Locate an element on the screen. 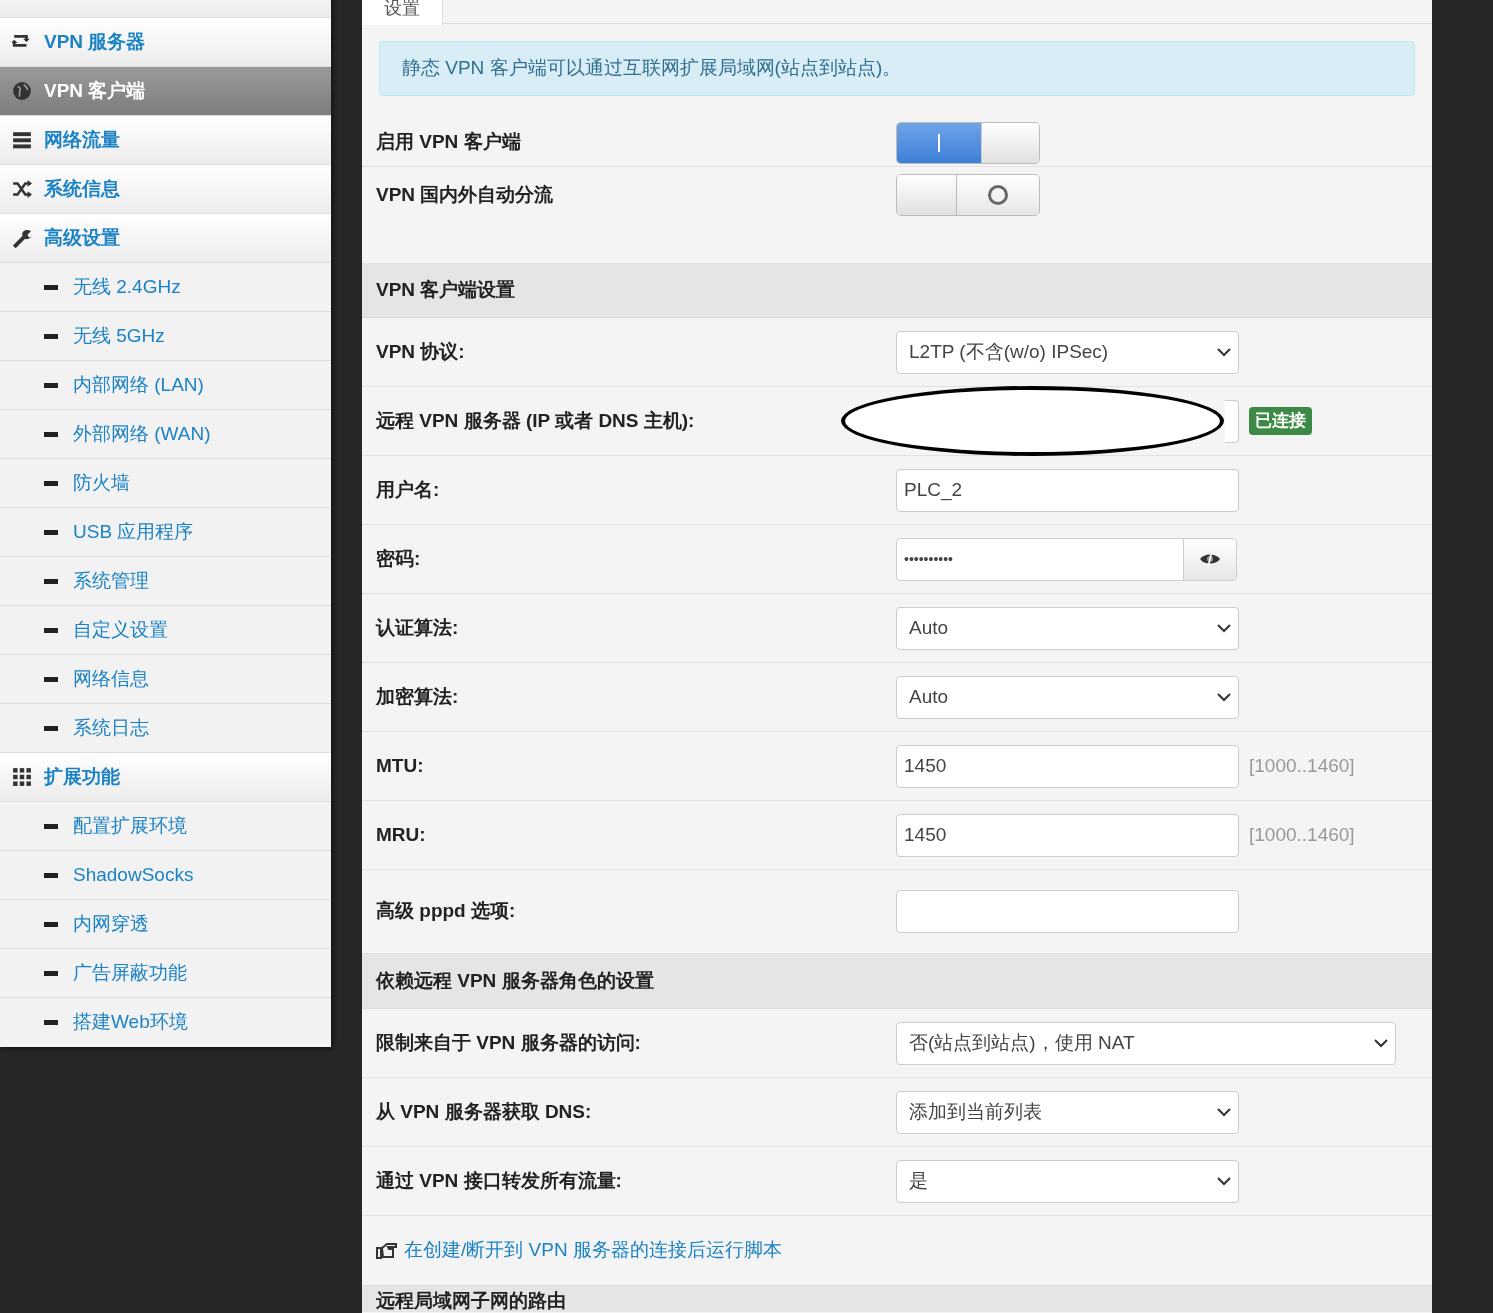  info-message: 静态 VPN 客户端可以通过互联网扩展局域网(站点到站点)。 is located at coordinates (897, 68).